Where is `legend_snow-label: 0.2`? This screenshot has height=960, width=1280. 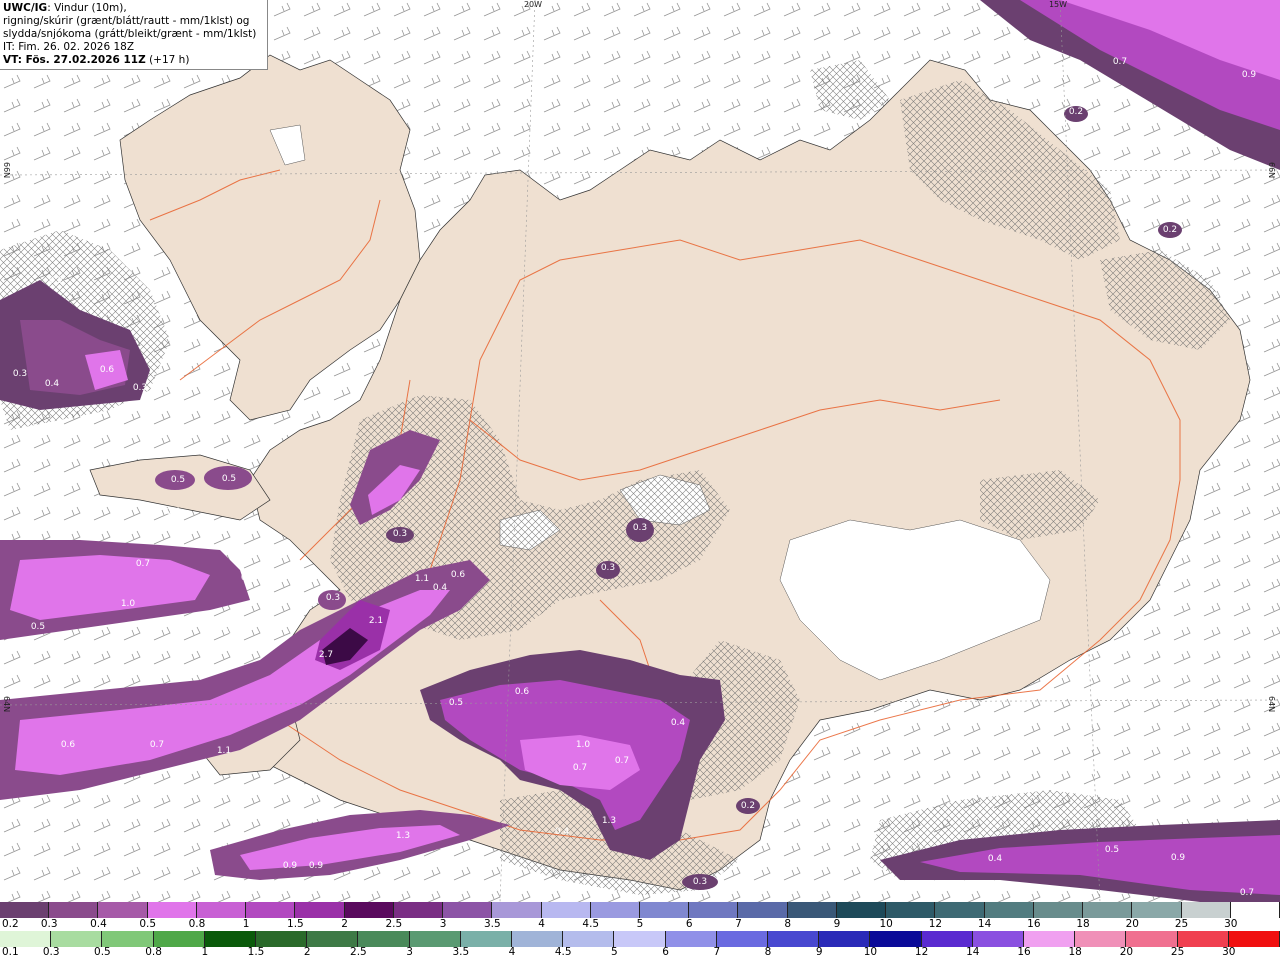 legend_snow-label: 0.2 is located at coordinates (10, 924).